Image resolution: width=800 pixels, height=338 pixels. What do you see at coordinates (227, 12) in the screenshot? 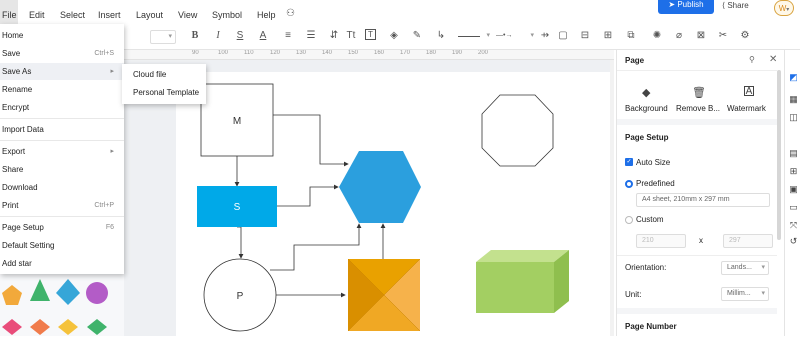
I see `menu-symbol: Symbol` at bounding box center [227, 12].